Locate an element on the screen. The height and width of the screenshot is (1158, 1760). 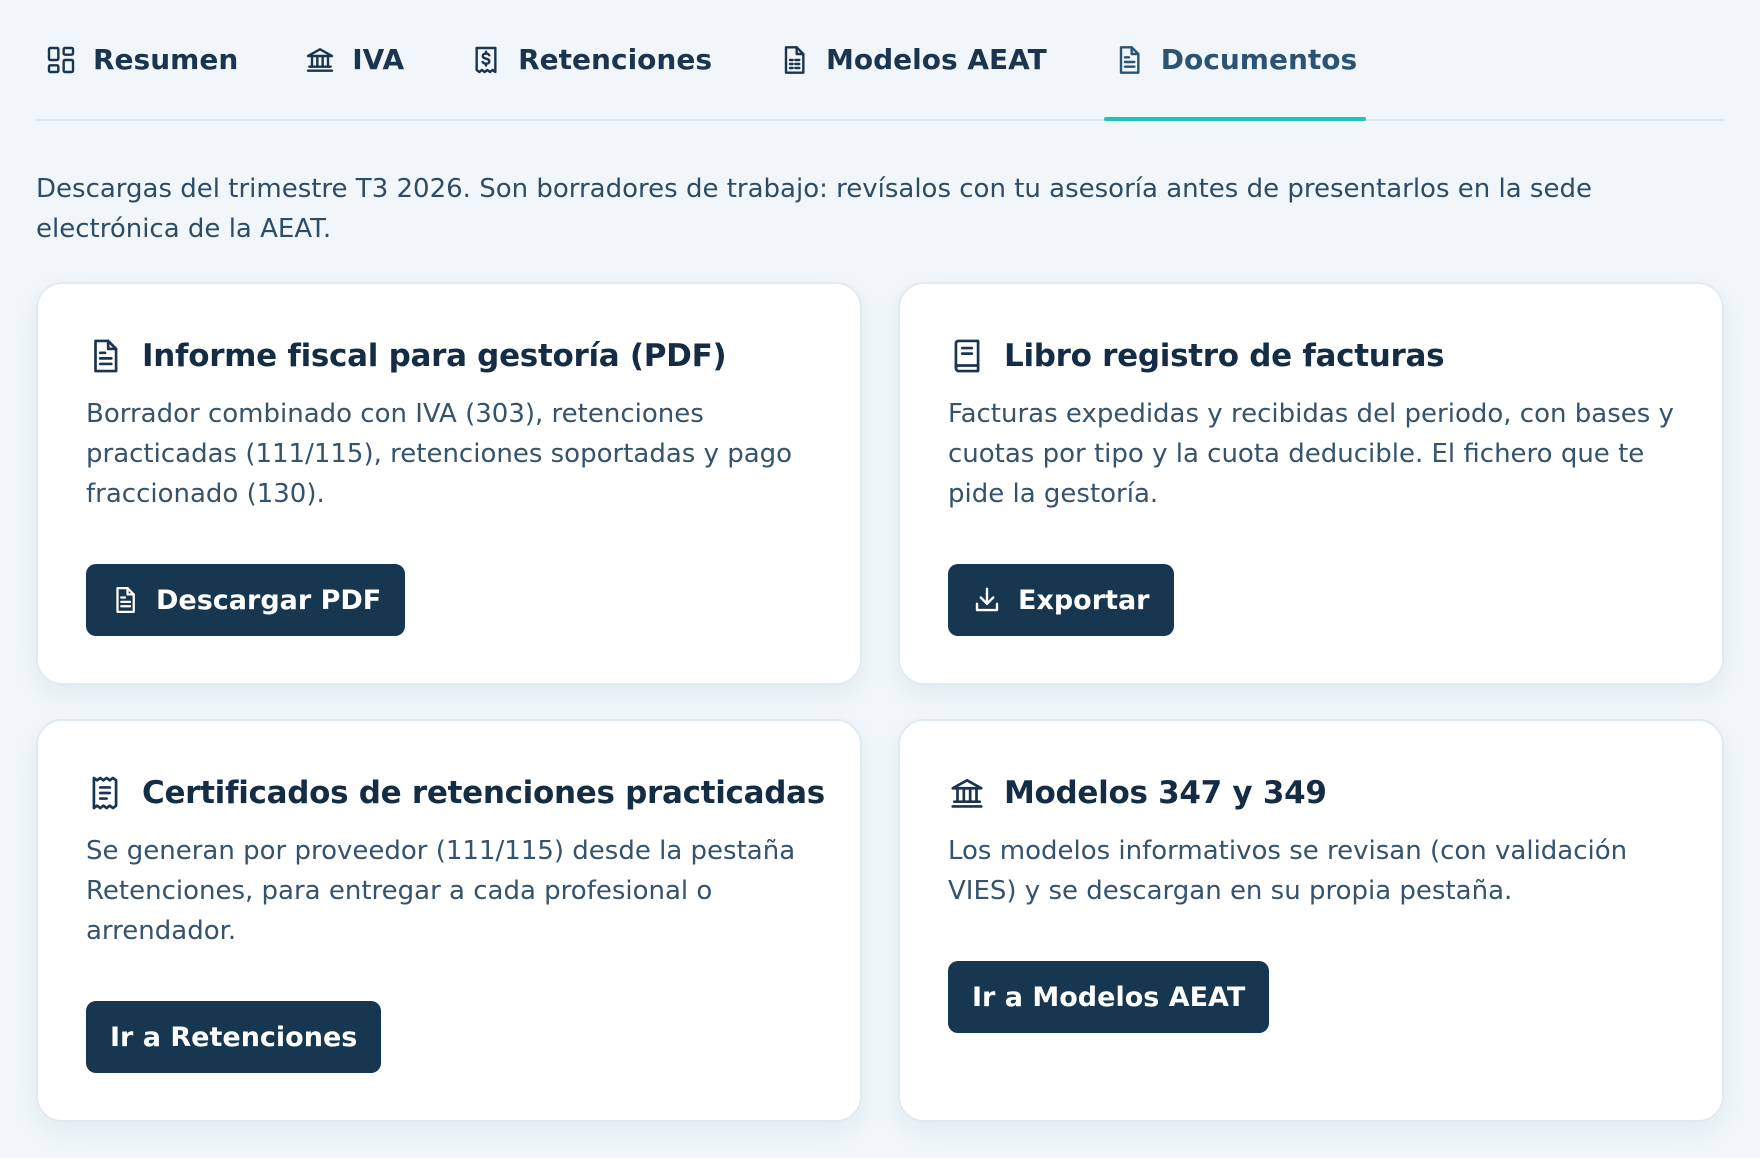
card-title: Libro registro de facturas is located at coordinates (1224, 356).